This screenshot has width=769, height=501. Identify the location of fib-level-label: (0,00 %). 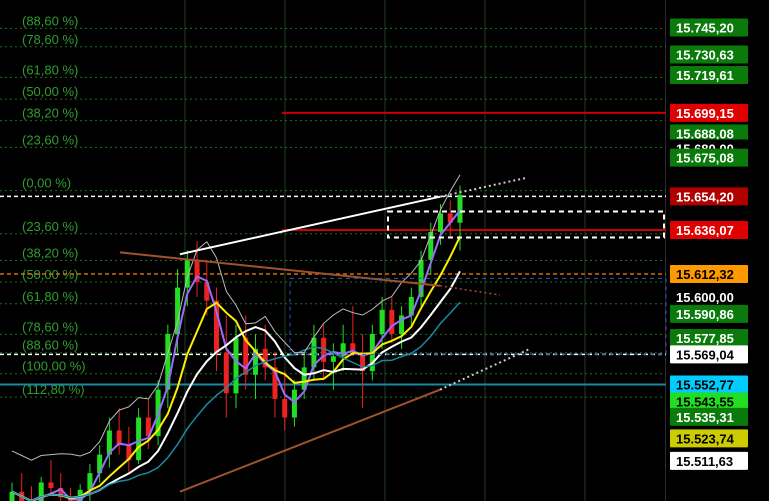
(46, 183).